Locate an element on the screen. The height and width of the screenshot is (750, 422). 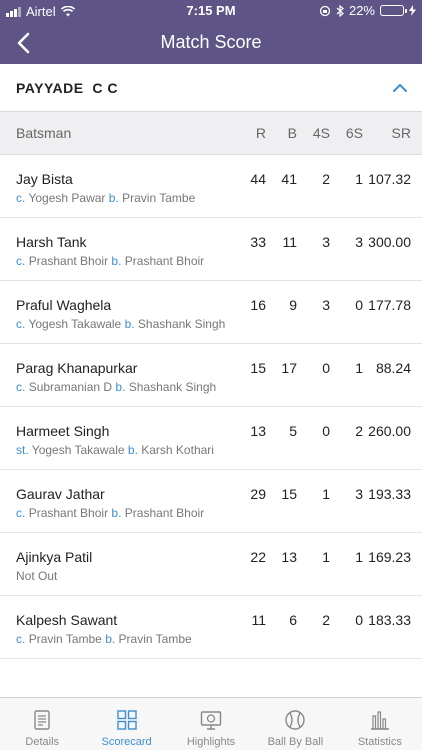
bowler-name: Pravin Tambe is located at coordinates (159, 198).